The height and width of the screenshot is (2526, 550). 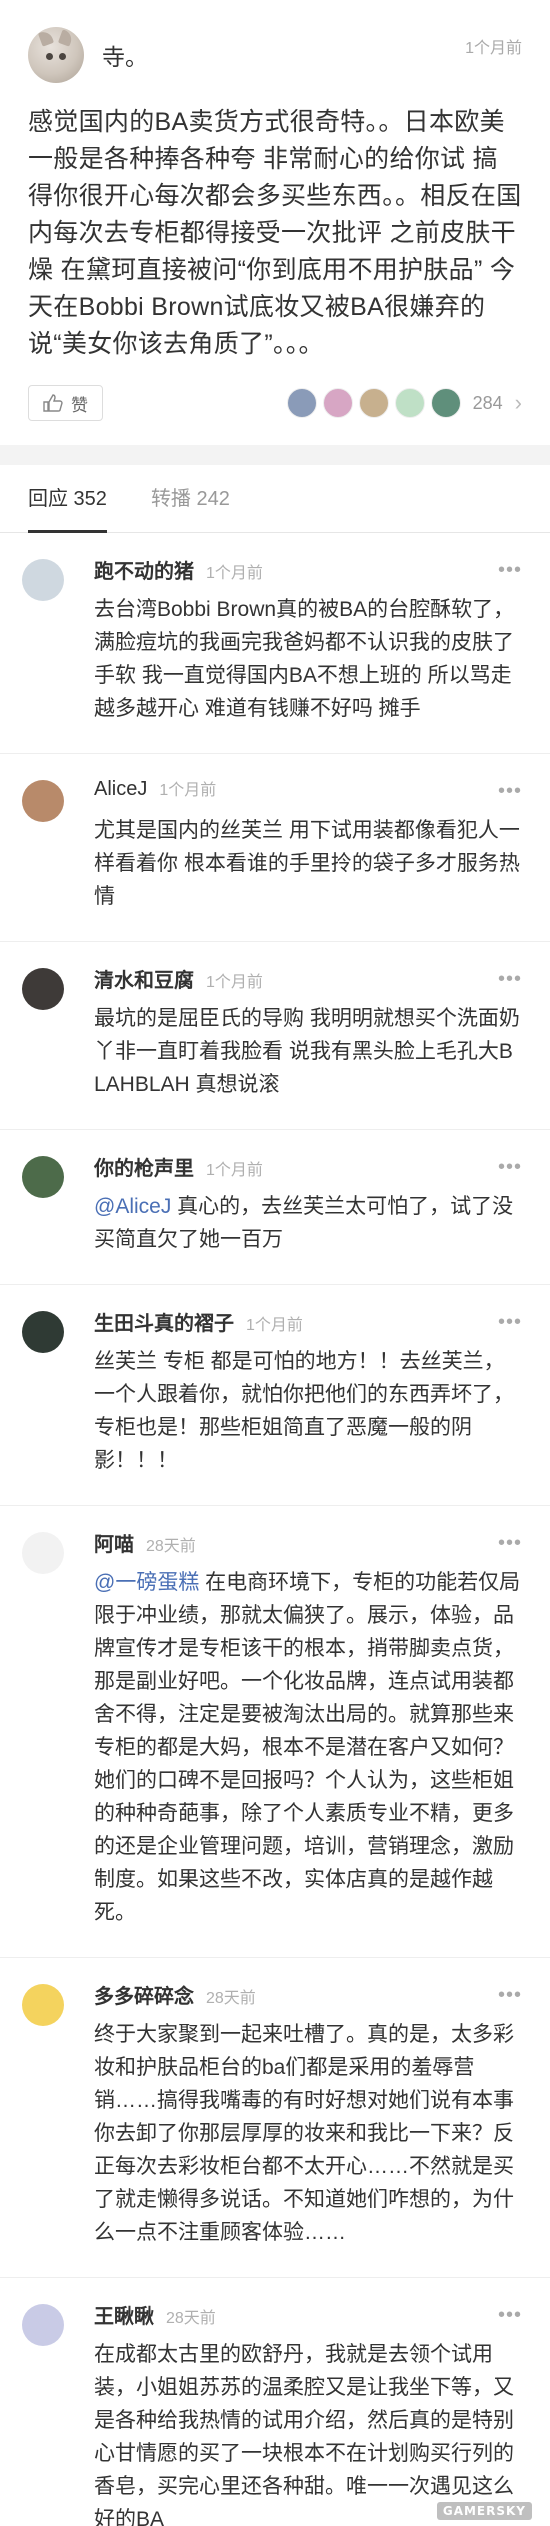 I want to click on mention-link: @AliceJ, so click(x=132, y=1206).